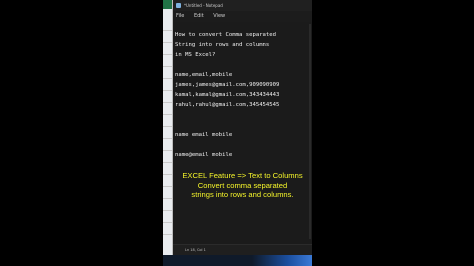 The width and height of the screenshot is (474, 266). What do you see at coordinates (226, 35) in the screenshot?
I see `editor-line: How to convert Comma separated` at bounding box center [226, 35].